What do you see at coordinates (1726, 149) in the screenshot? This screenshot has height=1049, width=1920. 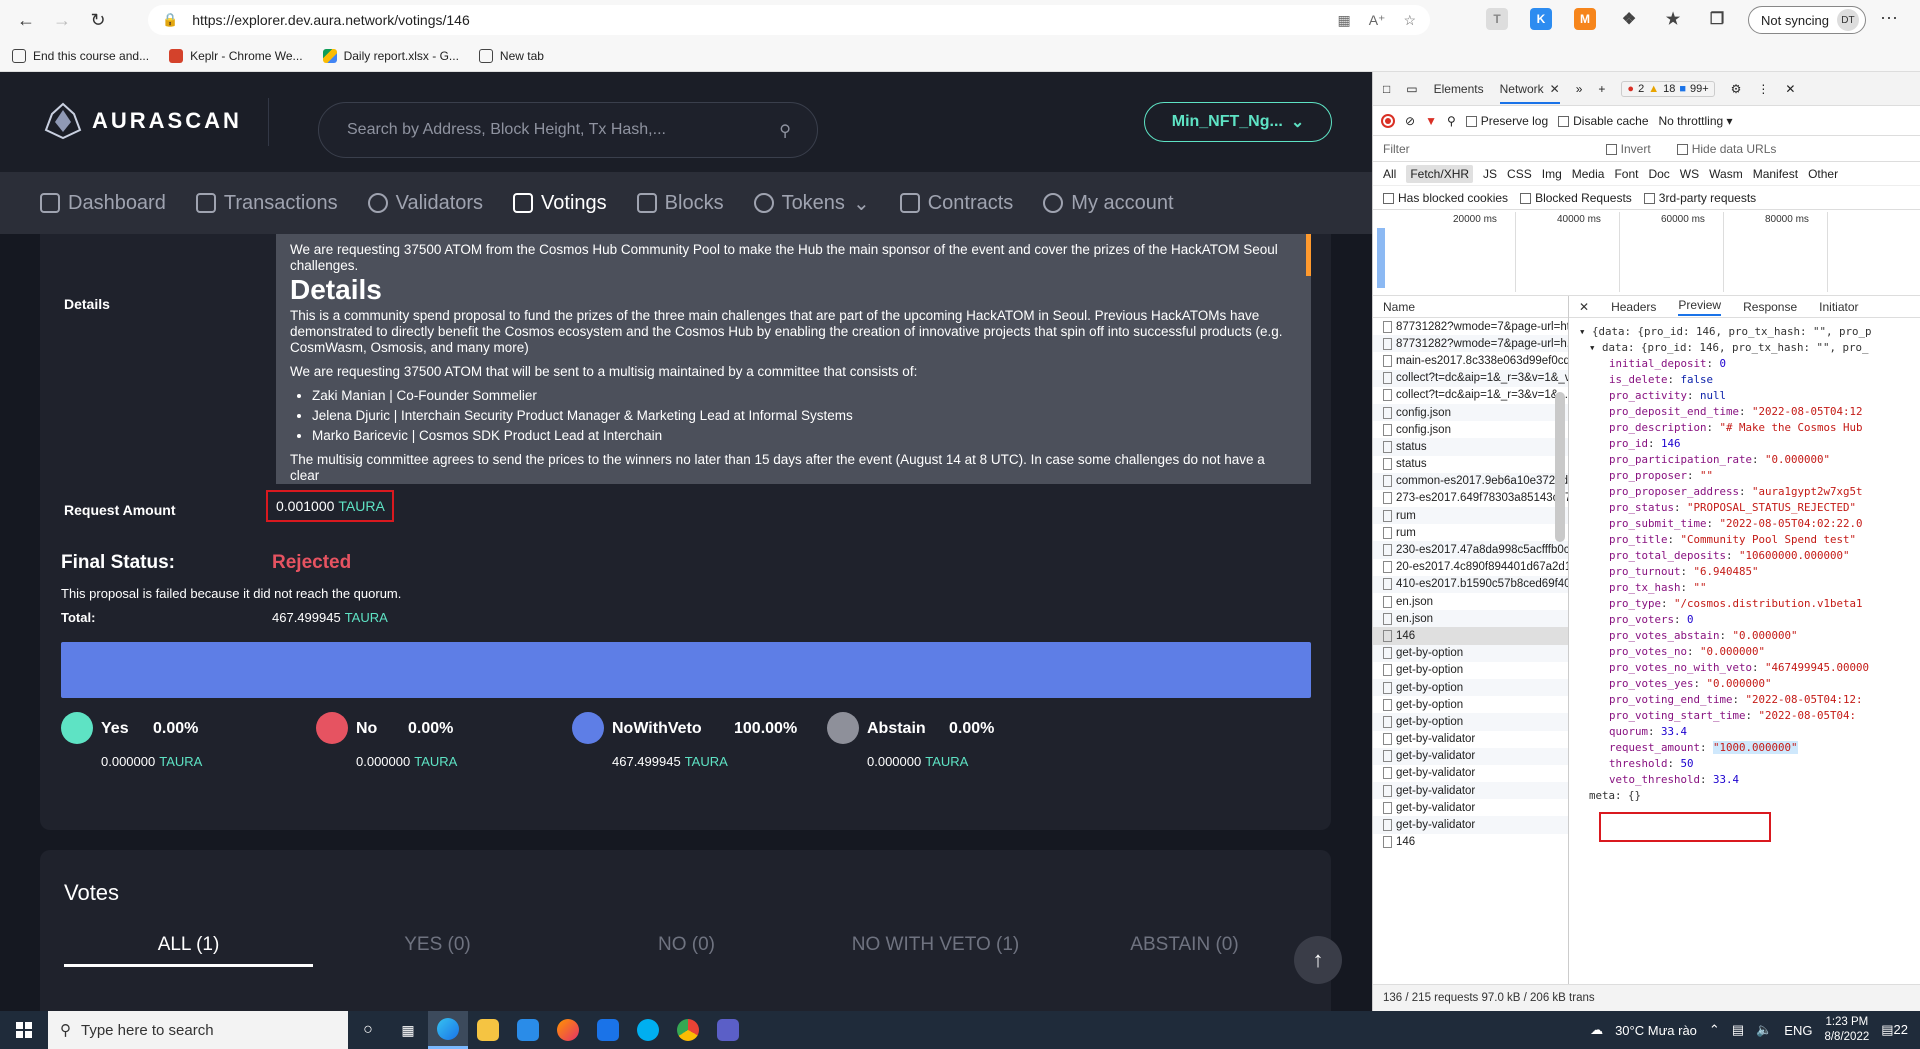 I see `hide-data-urls-checkbox: Hide data URLs` at bounding box center [1726, 149].